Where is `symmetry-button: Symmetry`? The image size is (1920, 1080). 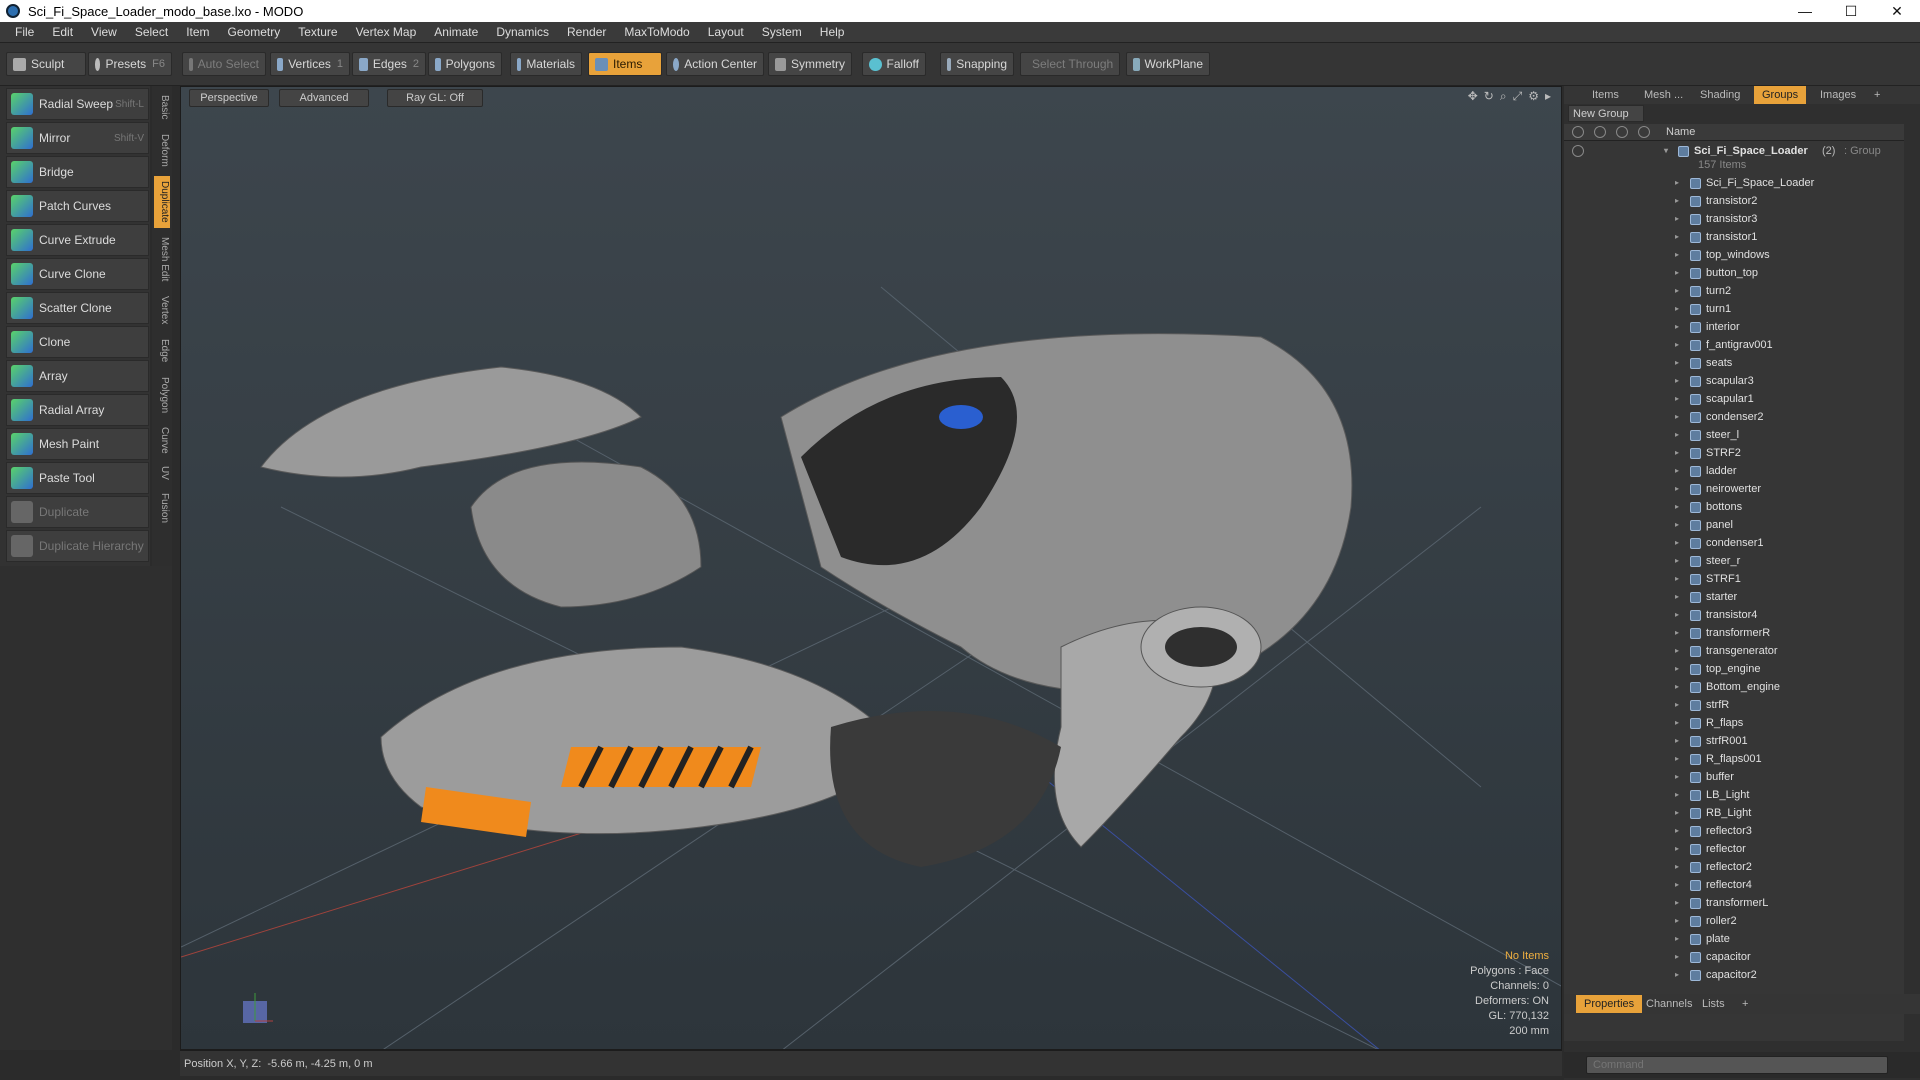 symmetry-button: Symmetry is located at coordinates (810, 64).